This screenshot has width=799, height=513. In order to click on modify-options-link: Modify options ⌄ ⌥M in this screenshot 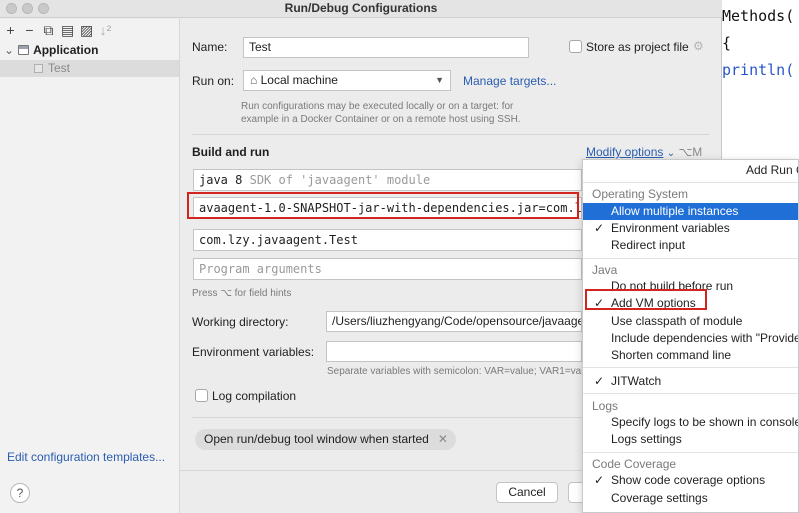, I will do `click(644, 152)`.